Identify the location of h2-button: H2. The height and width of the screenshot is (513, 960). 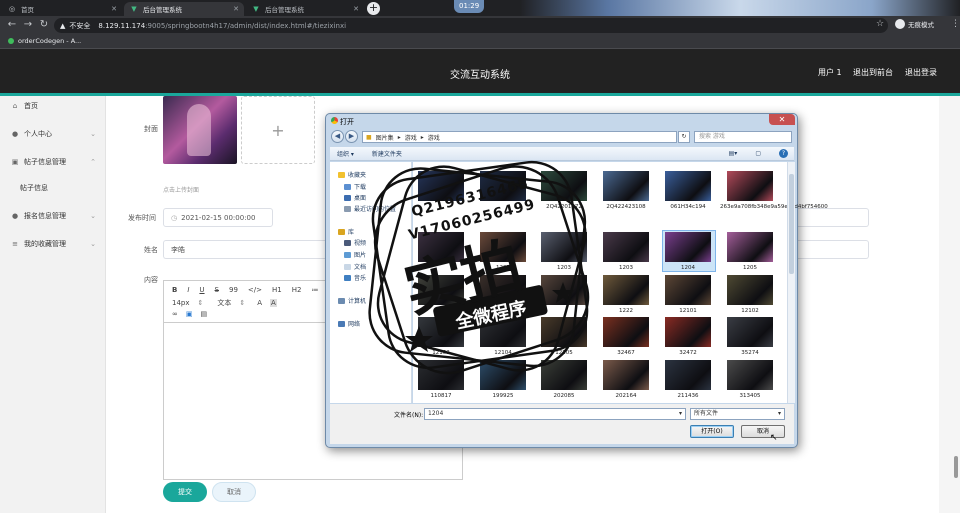
(297, 290).